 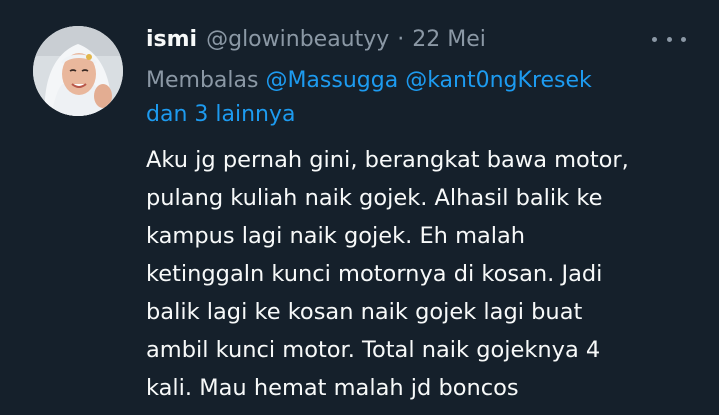 What do you see at coordinates (331, 80) in the screenshot?
I see `mention-link: @Massugga` at bounding box center [331, 80].